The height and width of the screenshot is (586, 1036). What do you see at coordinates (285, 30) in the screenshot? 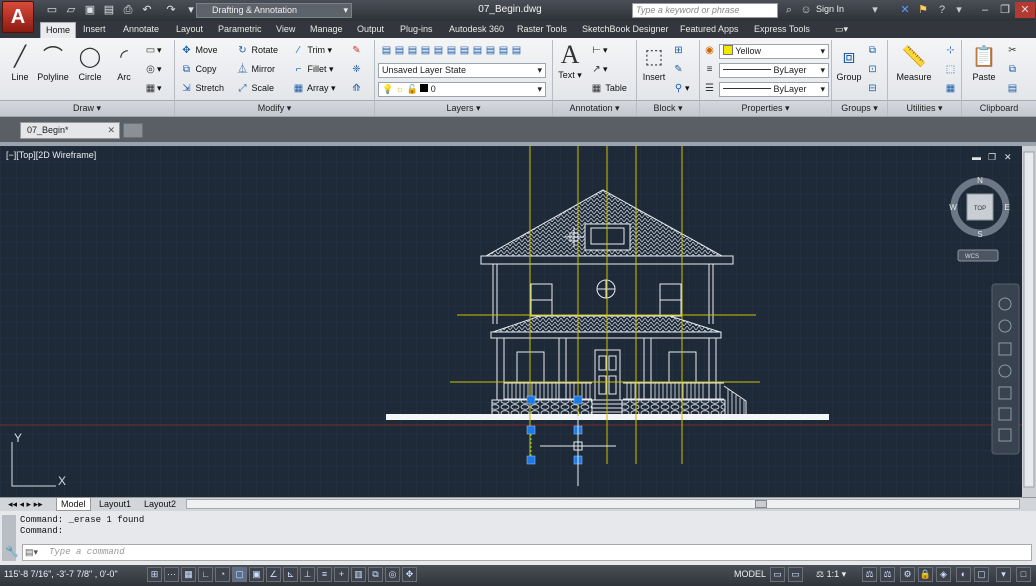
I see `tab-view: View` at bounding box center [285, 30].